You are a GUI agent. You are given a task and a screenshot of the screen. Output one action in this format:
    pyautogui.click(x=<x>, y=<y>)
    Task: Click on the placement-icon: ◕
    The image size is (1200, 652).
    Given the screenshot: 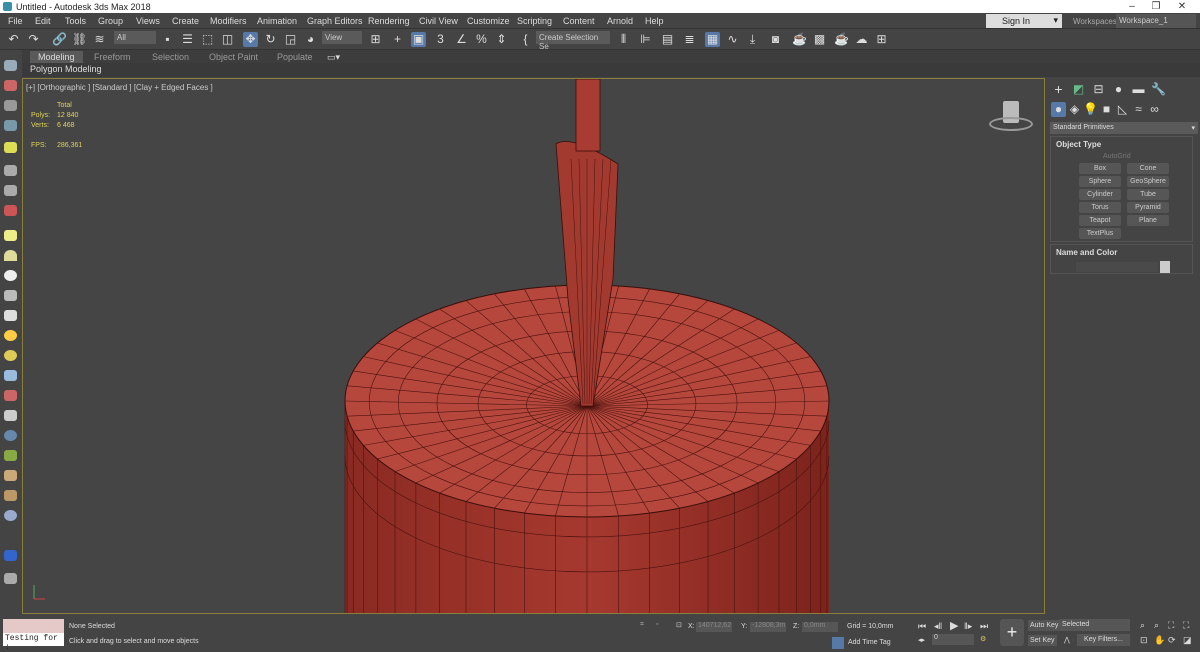 What is the action you would take?
    pyautogui.click(x=310, y=39)
    